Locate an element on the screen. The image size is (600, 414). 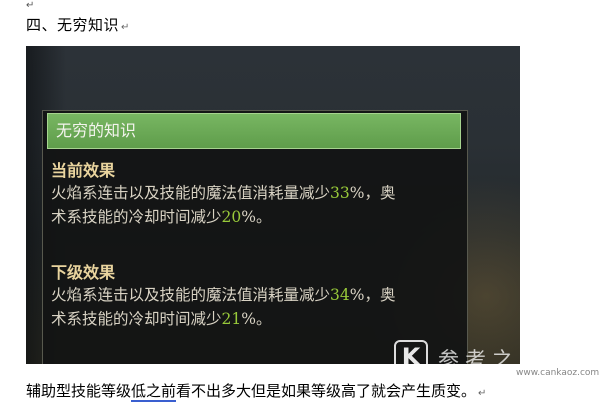
footer-text-start: 辅助型技能等级 is located at coordinates (79, 391).